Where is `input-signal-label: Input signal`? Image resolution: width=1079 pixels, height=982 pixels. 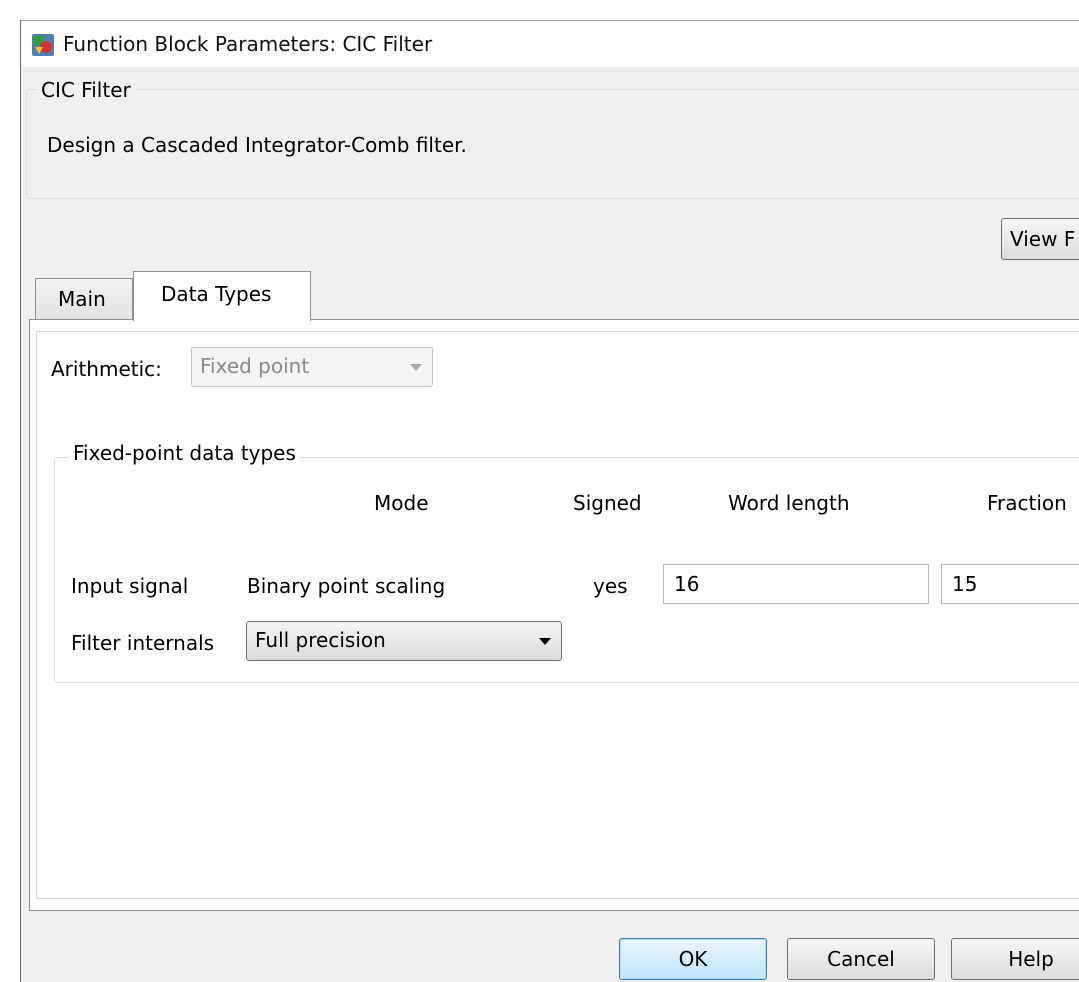 input-signal-label: Input signal is located at coordinates (130, 586).